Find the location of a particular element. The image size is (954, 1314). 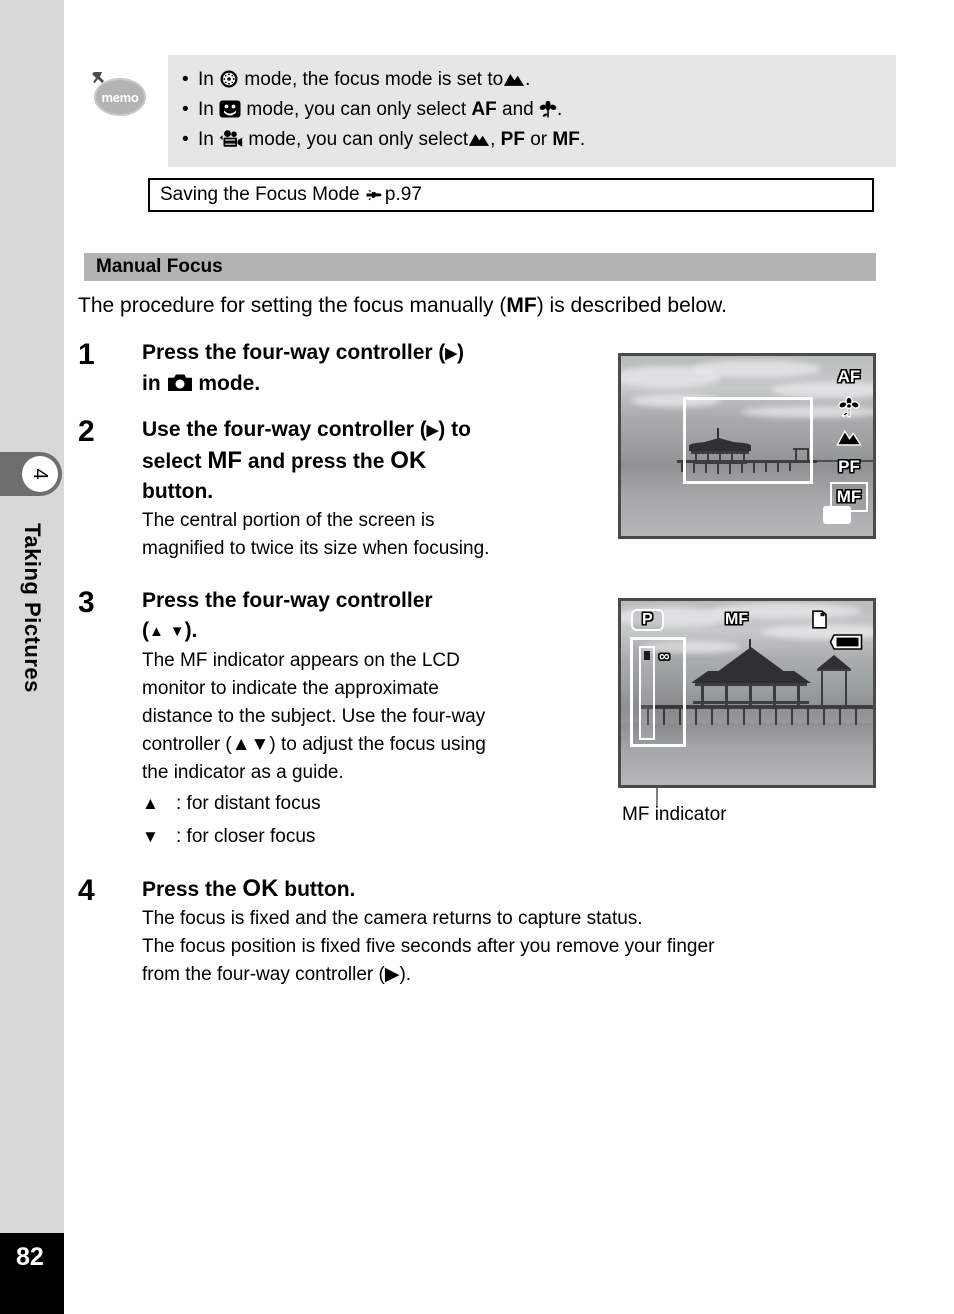

step-1-title-line-1: Press the four-way controller (▶) is located at coordinates (377, 353).